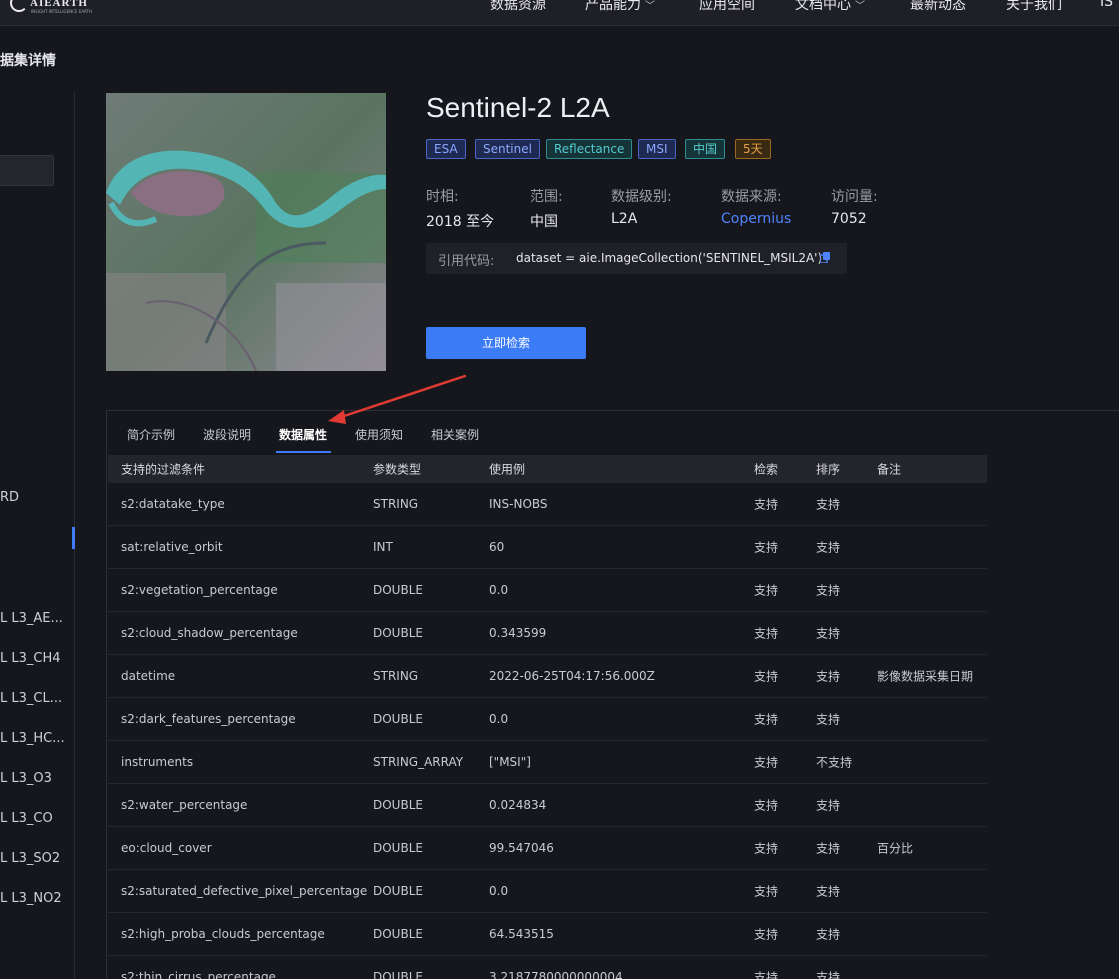  I want to click on nav-item-product: 产品能力 ﹀, so click(620, 7).